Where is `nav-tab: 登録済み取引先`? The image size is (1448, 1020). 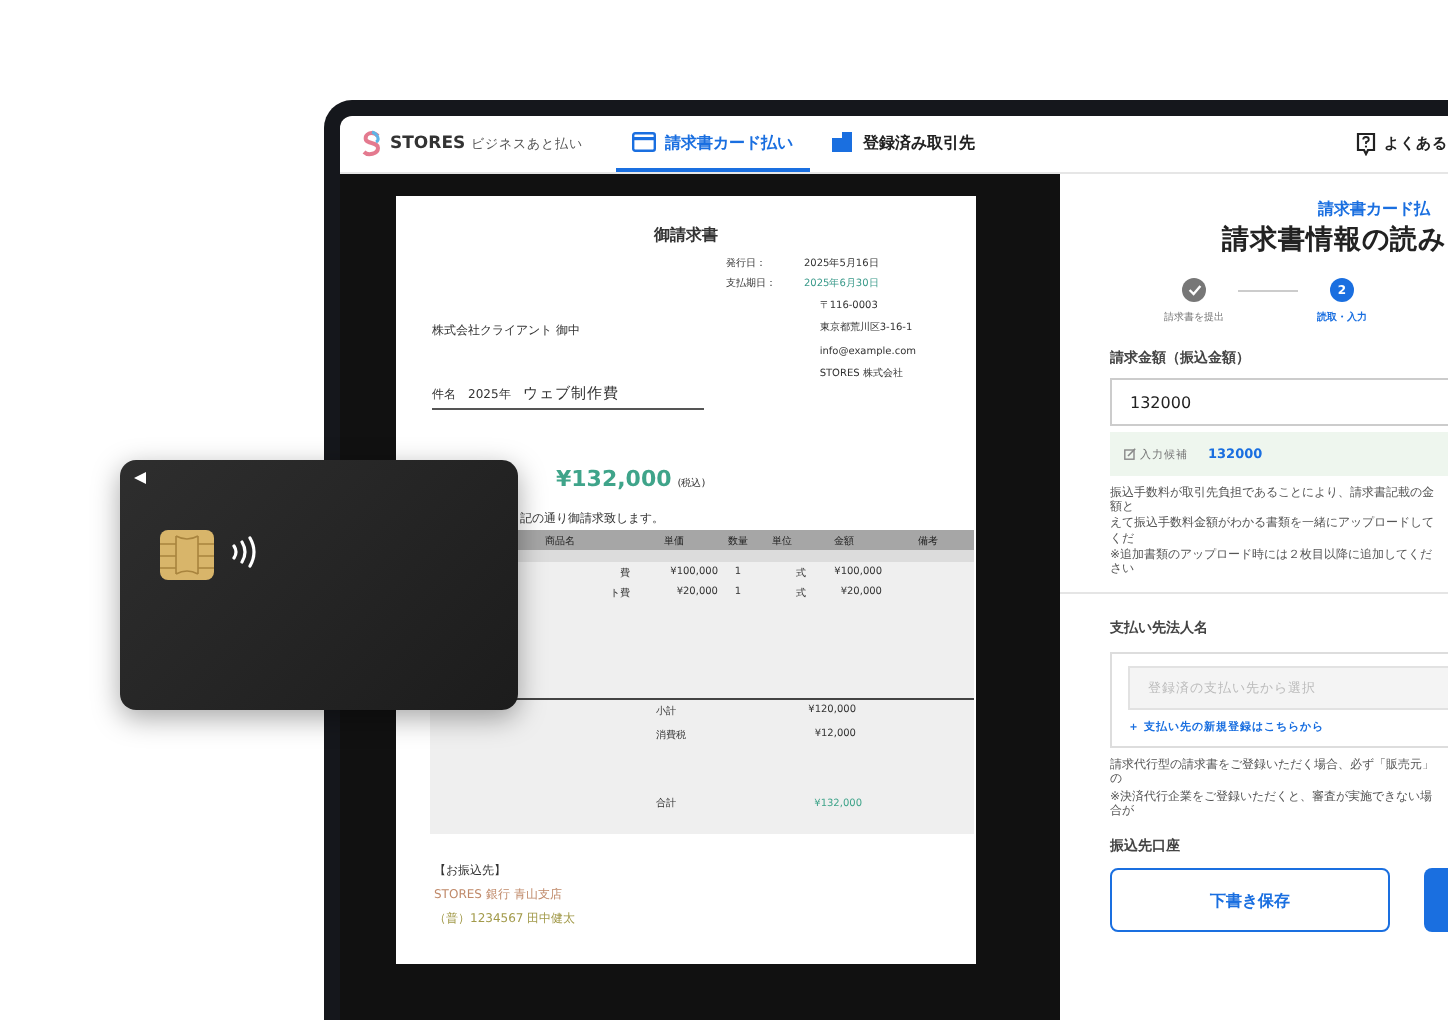 nav-tab: 登録済み取引先 is located at coordinates (902, 144).